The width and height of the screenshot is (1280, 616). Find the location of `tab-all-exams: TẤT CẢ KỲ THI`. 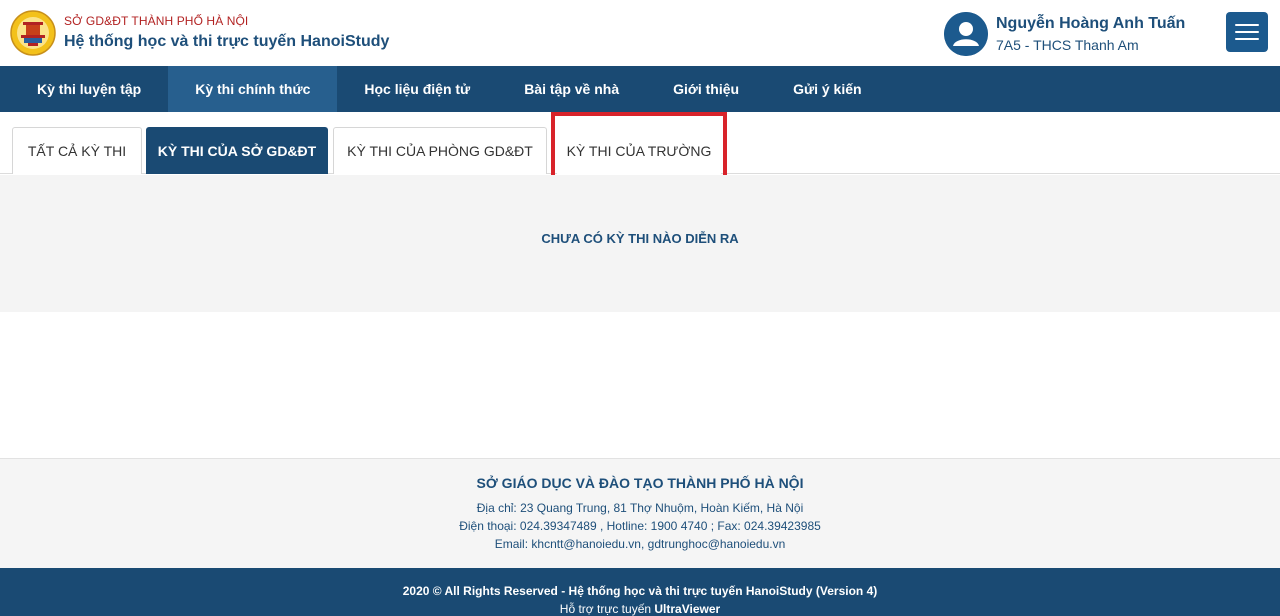

tab-all-exams: TẤT CẢ KỲ THI is located at coordinates (77, 150).